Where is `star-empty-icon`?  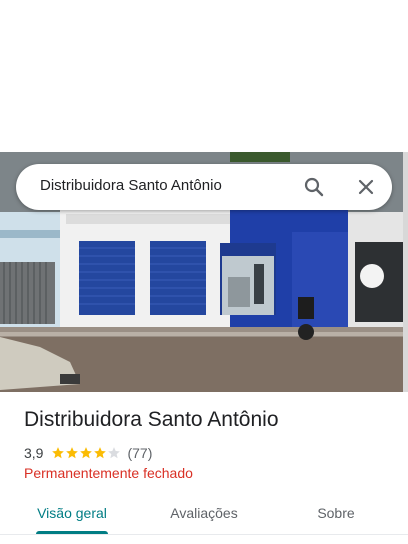
star-empty-icon is located at coordinates (114, 453).